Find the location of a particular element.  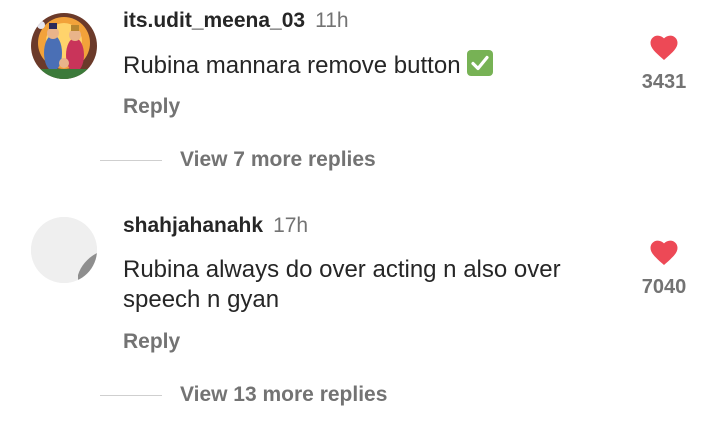

comment-text: Rubina mannara remove button is located at coordinates (368, 65).